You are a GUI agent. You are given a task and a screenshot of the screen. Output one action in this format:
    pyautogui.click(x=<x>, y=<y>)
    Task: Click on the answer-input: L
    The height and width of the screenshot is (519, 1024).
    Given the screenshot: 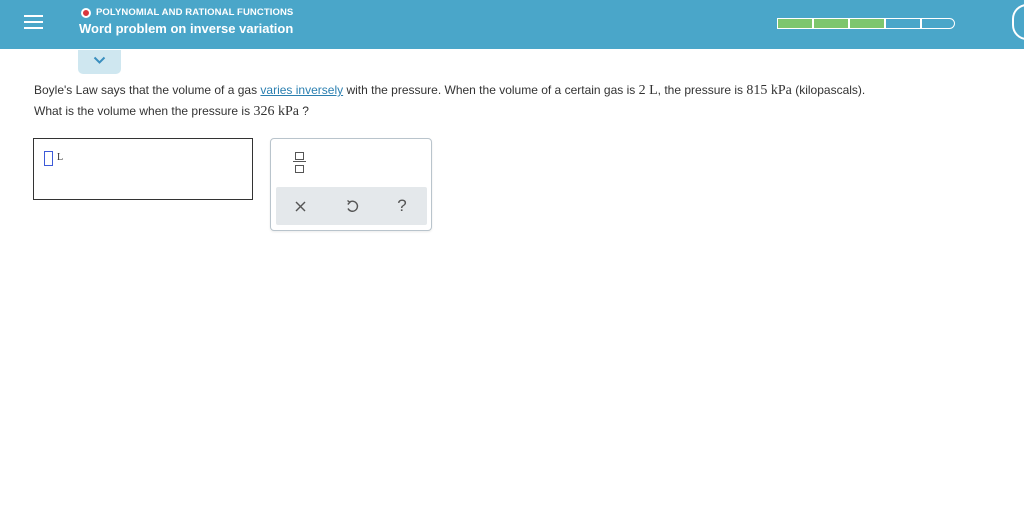 What is the action you would take?
    pyautogui.click(x=143, y=169)
    